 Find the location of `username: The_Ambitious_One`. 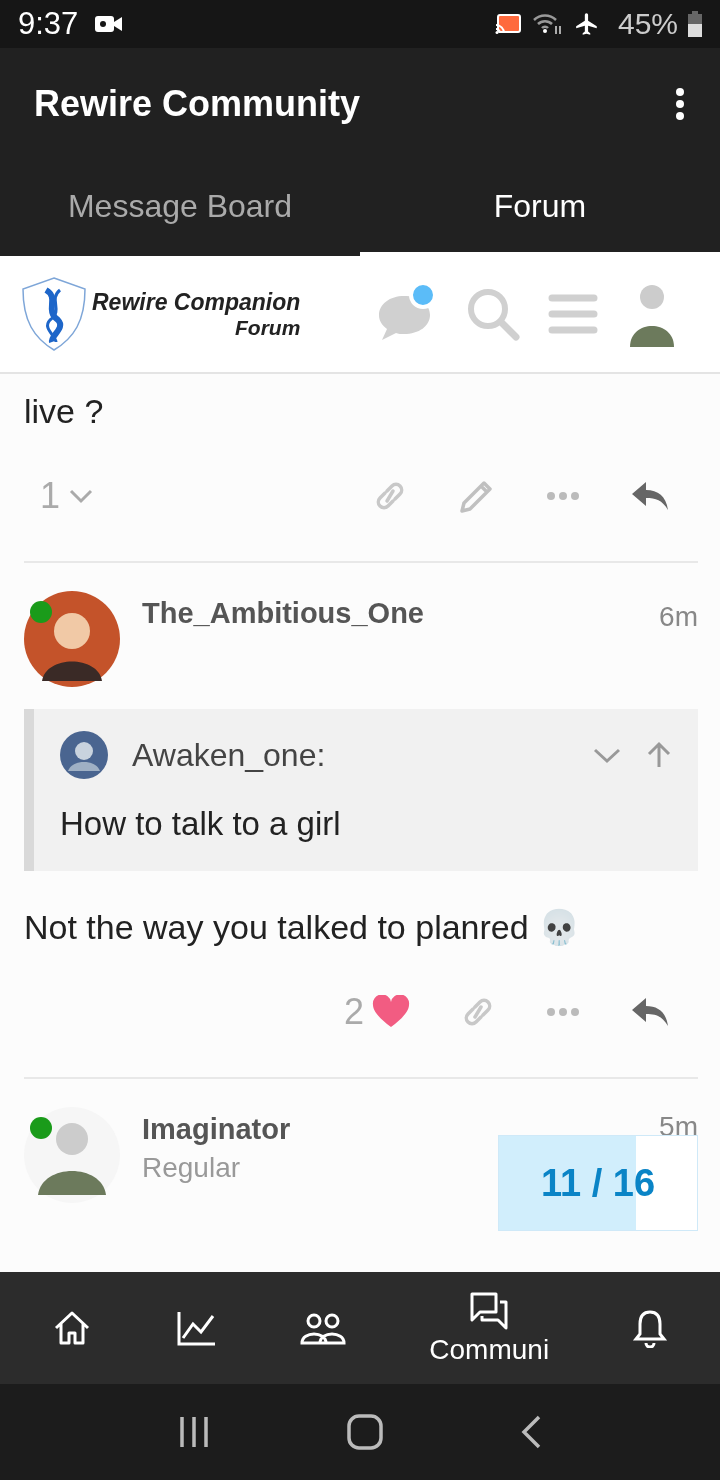

username: The_Ambitious_One is located at coordinates (283, 613).